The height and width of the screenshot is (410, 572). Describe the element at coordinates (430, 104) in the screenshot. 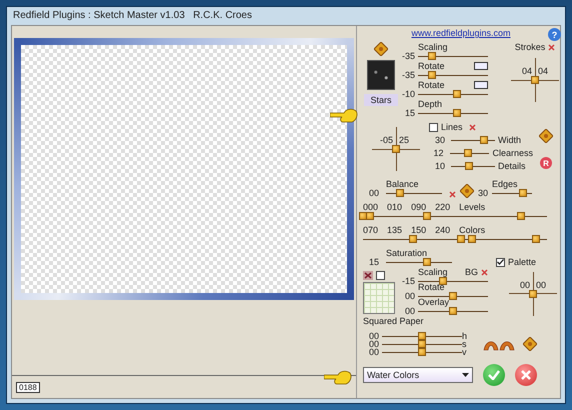

I see `slider-label: Depth` at that location.